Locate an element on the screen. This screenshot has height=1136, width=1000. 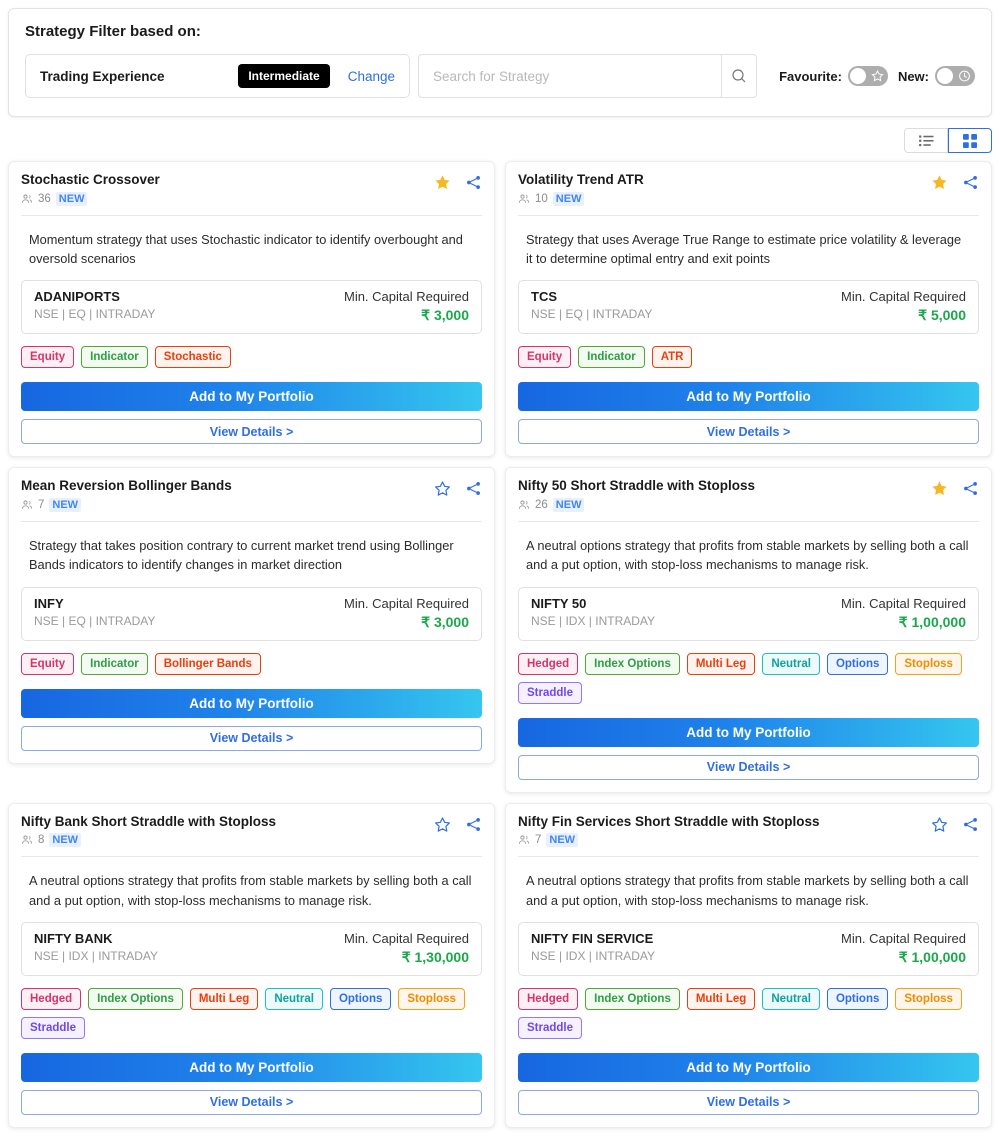
list-view-button is located at coordinates (926, 140).